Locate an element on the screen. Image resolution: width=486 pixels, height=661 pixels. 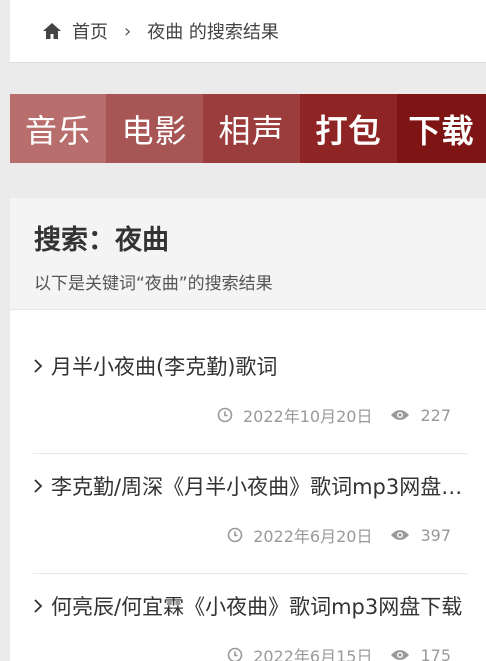
result-views: 227 is located at coordinates (435, 415).